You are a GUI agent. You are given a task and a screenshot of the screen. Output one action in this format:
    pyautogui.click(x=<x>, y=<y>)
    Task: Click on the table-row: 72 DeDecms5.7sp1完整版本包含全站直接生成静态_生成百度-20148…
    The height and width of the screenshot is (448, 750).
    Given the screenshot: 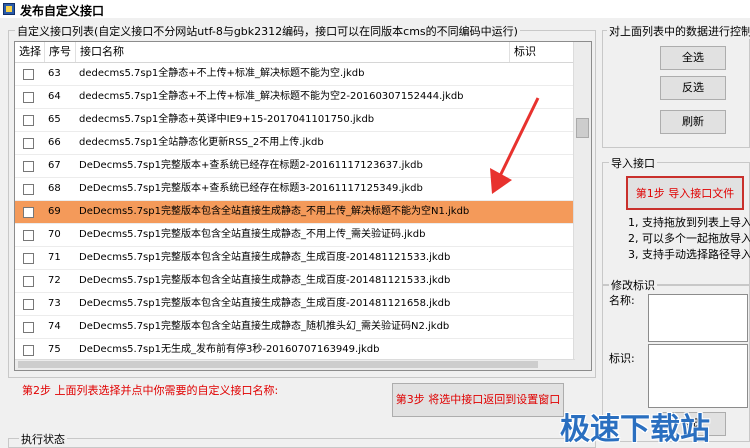 What is the action you would take?
    pyautogui.click(x=303, y=281)
    